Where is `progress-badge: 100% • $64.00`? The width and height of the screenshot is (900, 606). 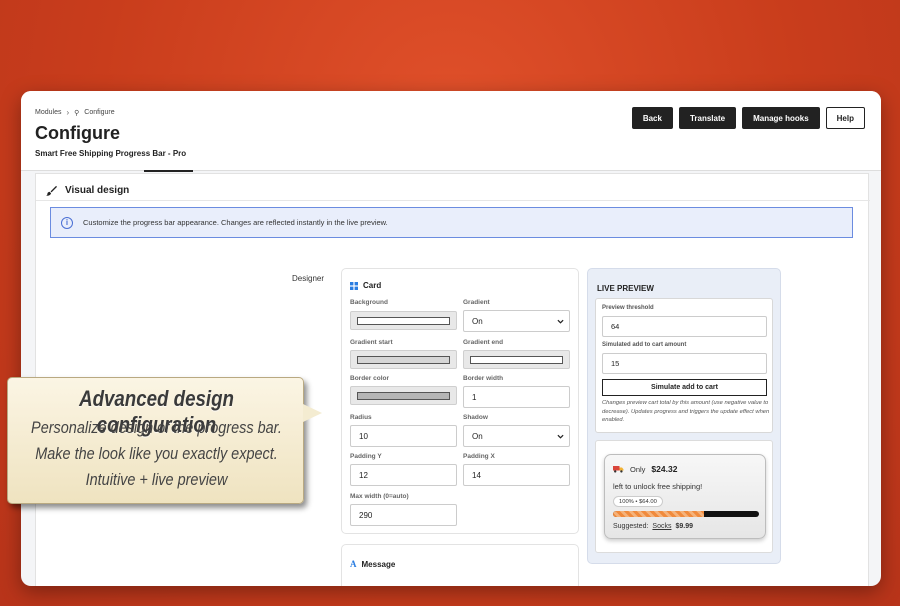 progress-badge: 100% • $64.00 is located at coordinates (638, 501).